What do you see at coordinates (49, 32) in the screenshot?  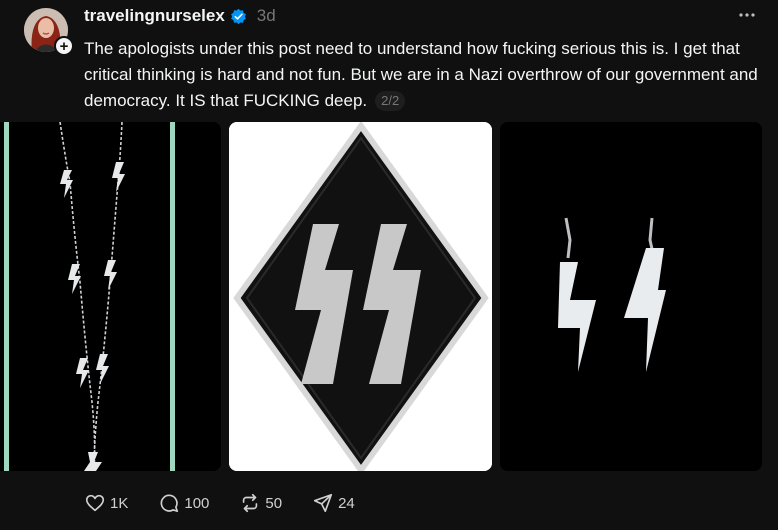 I see `avatar-container: +` at bounding box center [49, 32].